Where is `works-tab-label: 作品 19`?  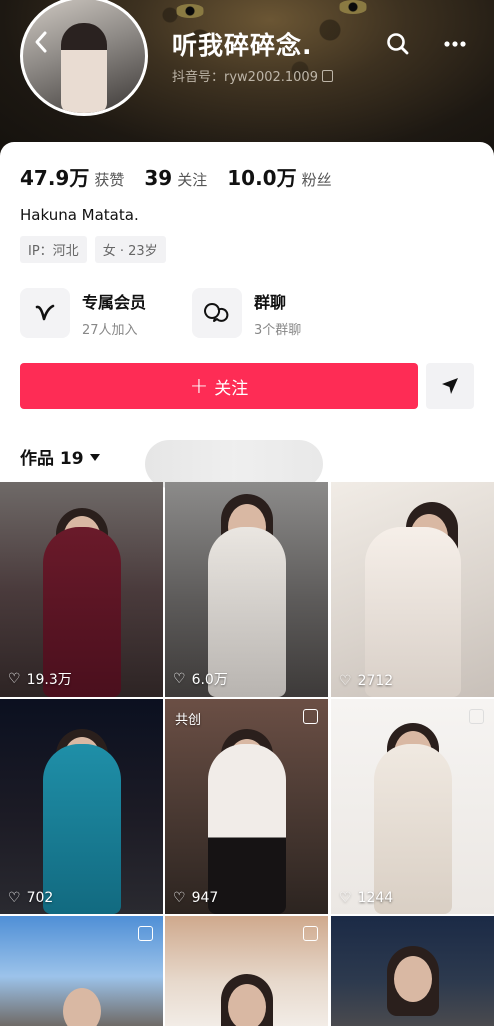 works-tab-label: 作品 19 is located at coordinates (52, 459).